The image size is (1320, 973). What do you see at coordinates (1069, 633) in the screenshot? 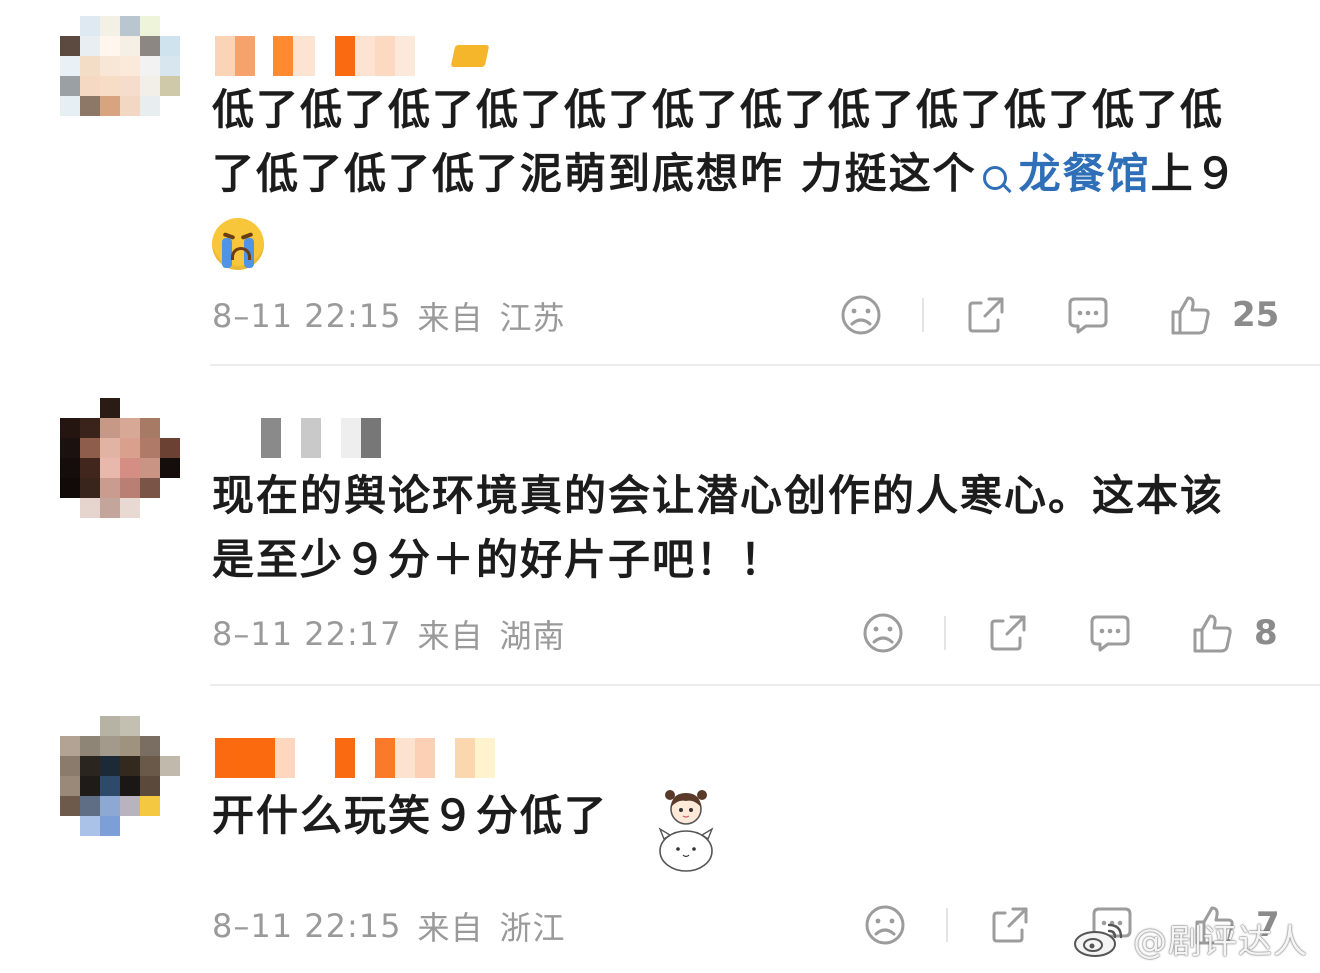
I see `comment-actions: 8` at bounding box center [1069, 633].